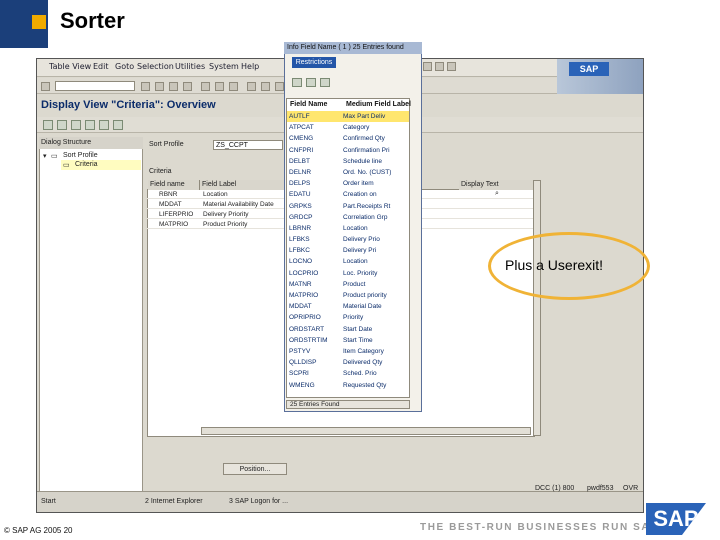 This screenshot has height=540, width=720. What do you see at coordinates (187, 86) in the screenshot?
I see `cancel-icon` at bounding box center [187, 86].